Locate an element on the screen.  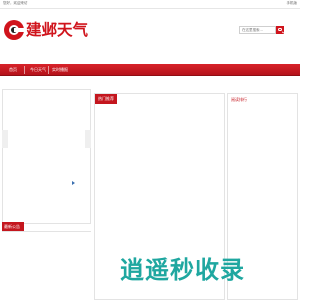
panel-title-hot: 热门推荐 is located at coordinates (106, 98).